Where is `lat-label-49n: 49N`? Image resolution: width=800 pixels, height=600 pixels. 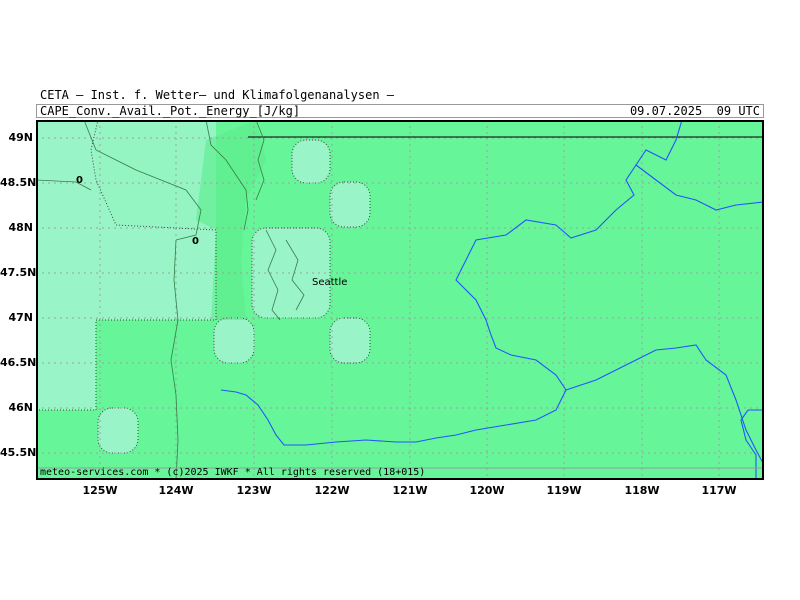
lat-label-49n: 49N is located at coordinates (20, 137).